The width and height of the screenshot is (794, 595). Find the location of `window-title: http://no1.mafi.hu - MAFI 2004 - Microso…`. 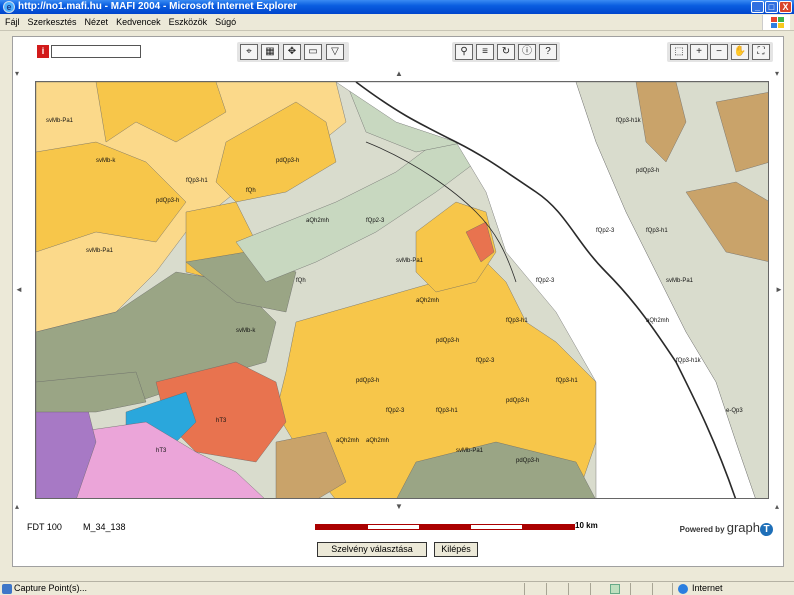

window-title: http://no1.mafi.hu - MAFI 2004 - Microso… is located at coordinates (157, 6).